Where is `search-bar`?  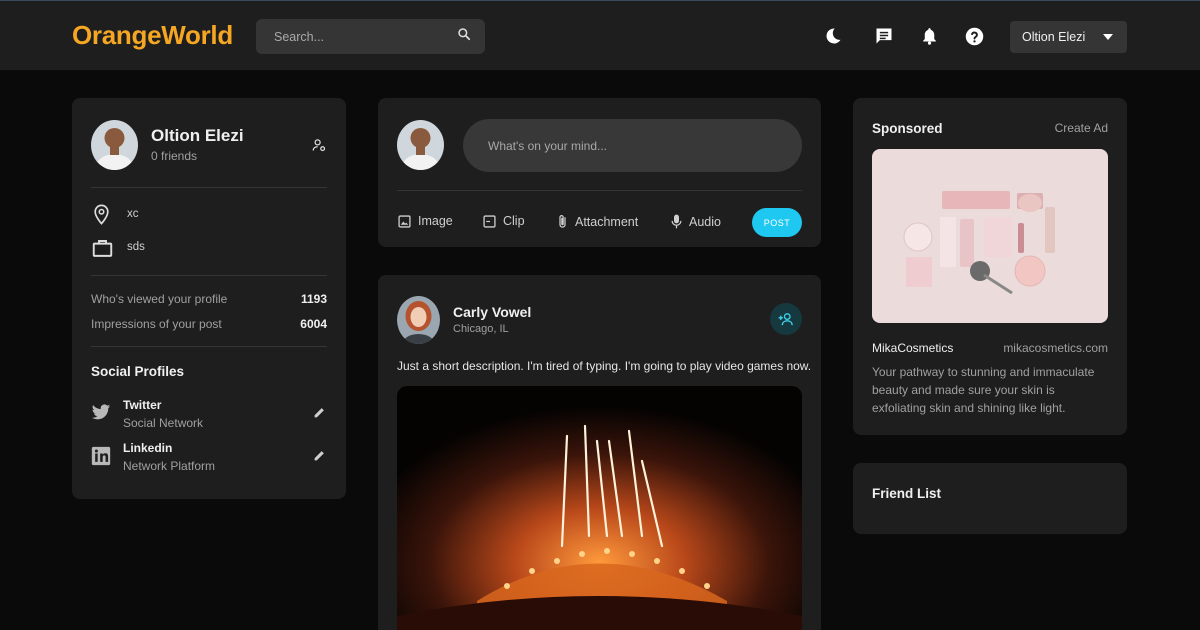 search-bar is located at coordinates (370, 36).